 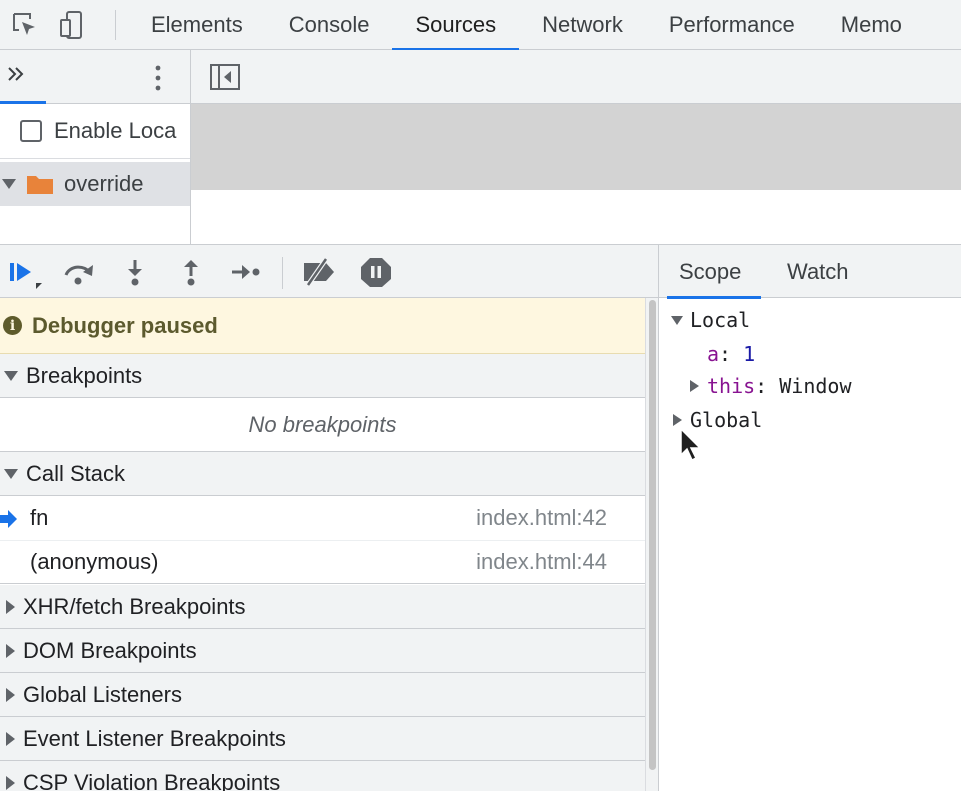 What do you see at coordinates (720, 320) in the screenshot?
I see `scope-local-label: Local` at bounding box center [720, 320].